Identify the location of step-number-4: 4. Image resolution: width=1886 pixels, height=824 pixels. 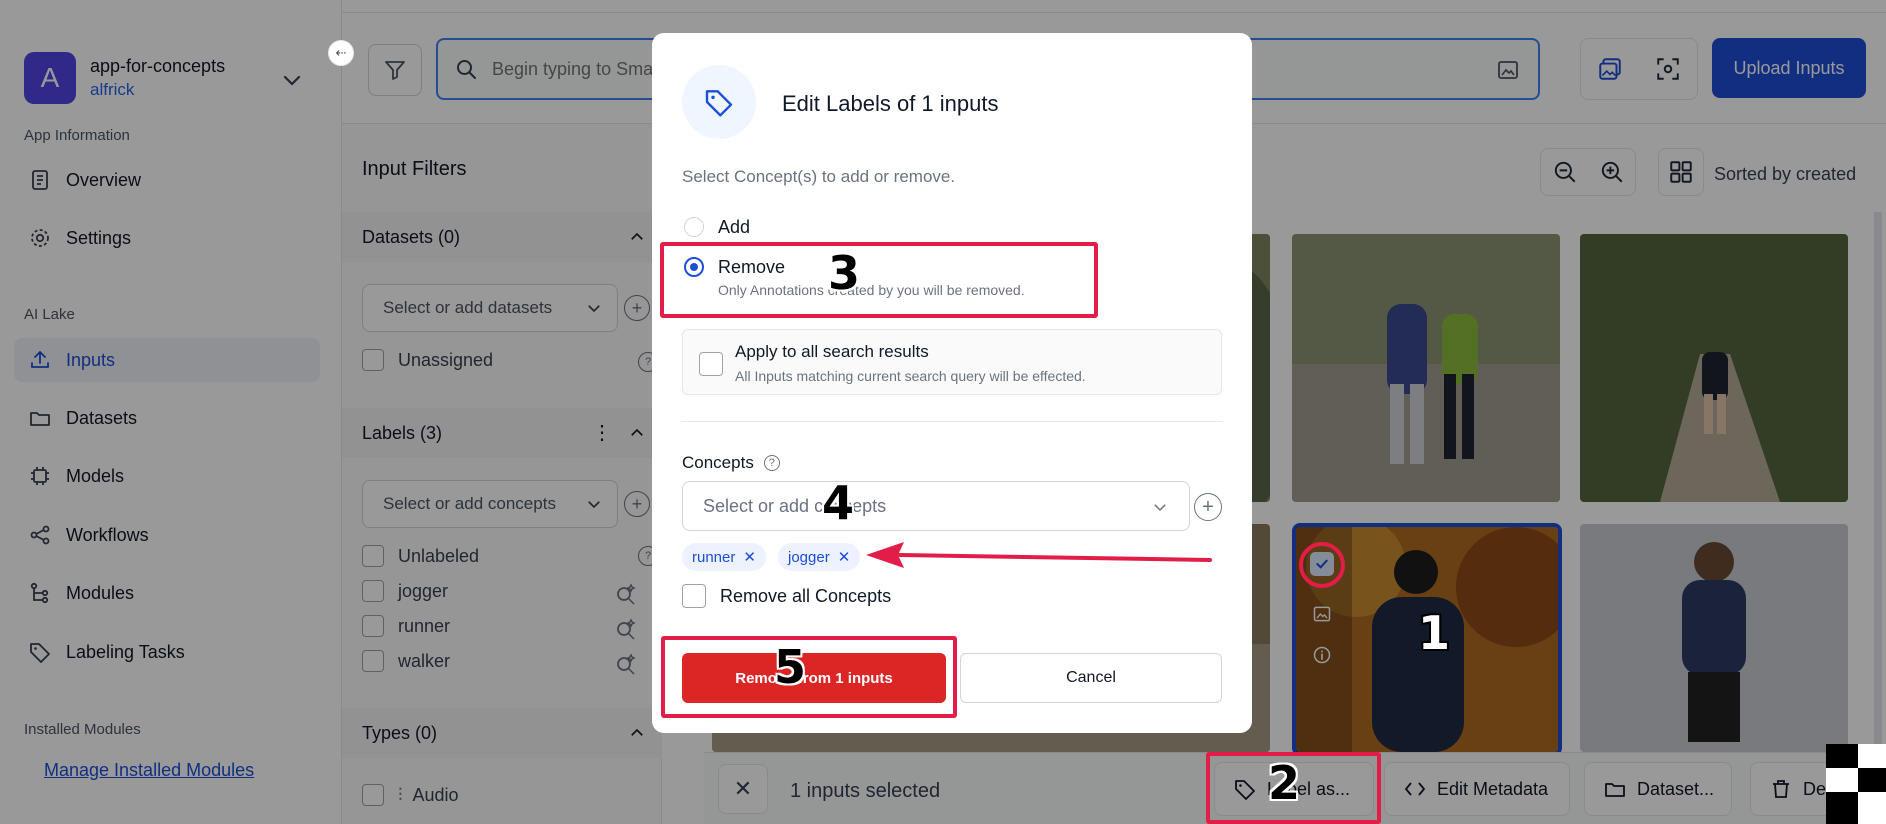
(838, 503).